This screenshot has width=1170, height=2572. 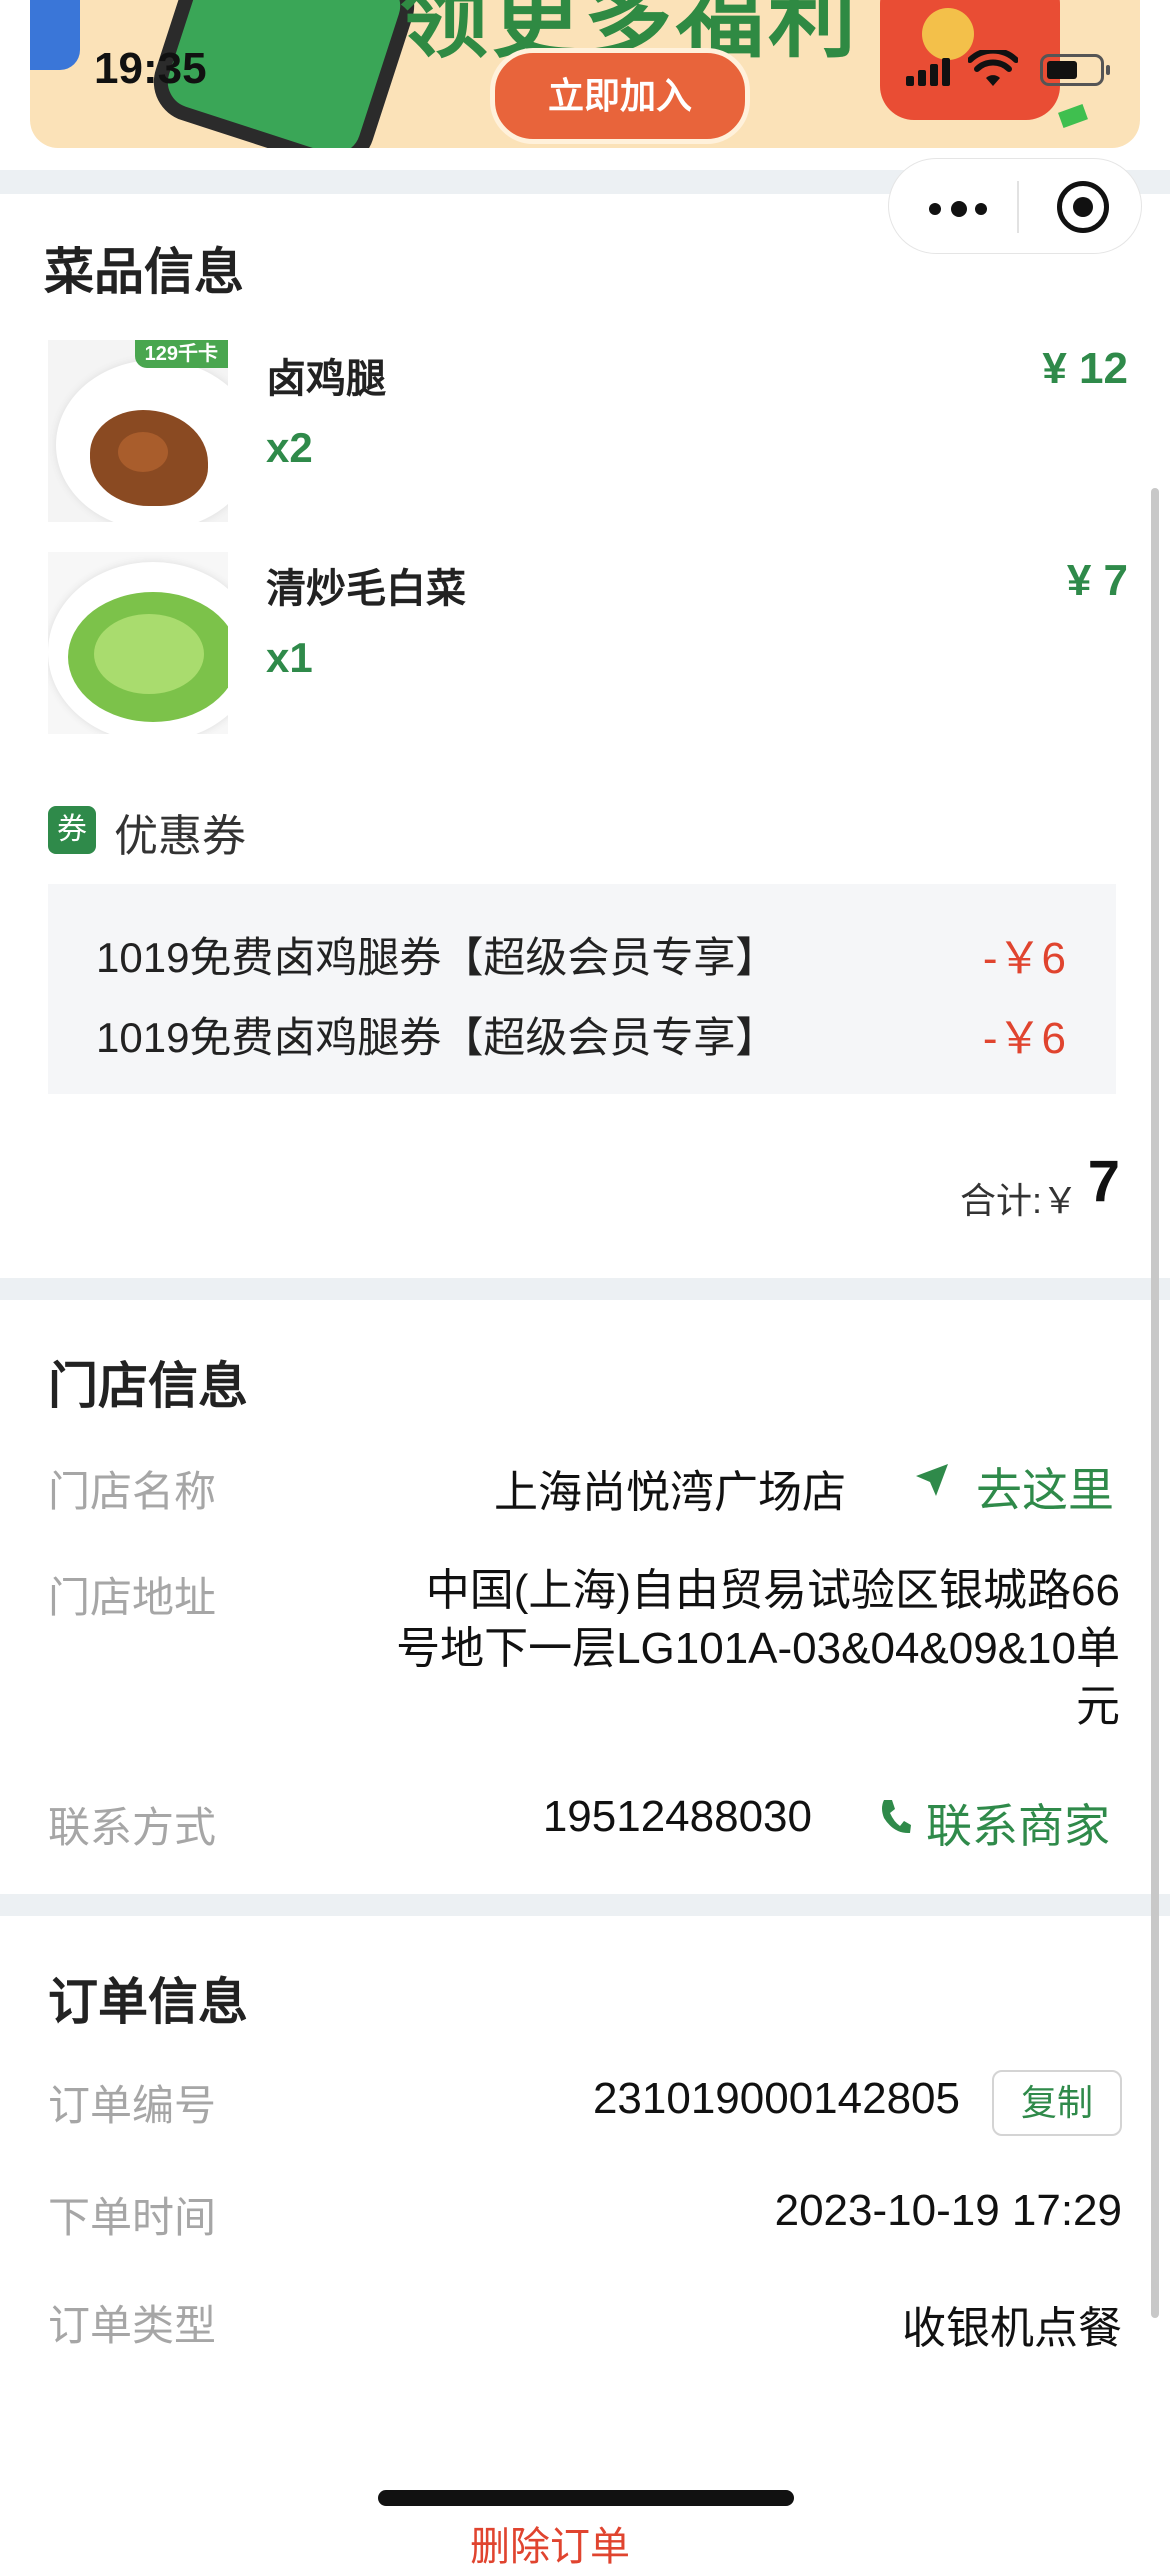 What do you see at coordinates (138, 431) in the screenshot?
I see `dish-image: 129千卡` at bounding box center [138, 431].